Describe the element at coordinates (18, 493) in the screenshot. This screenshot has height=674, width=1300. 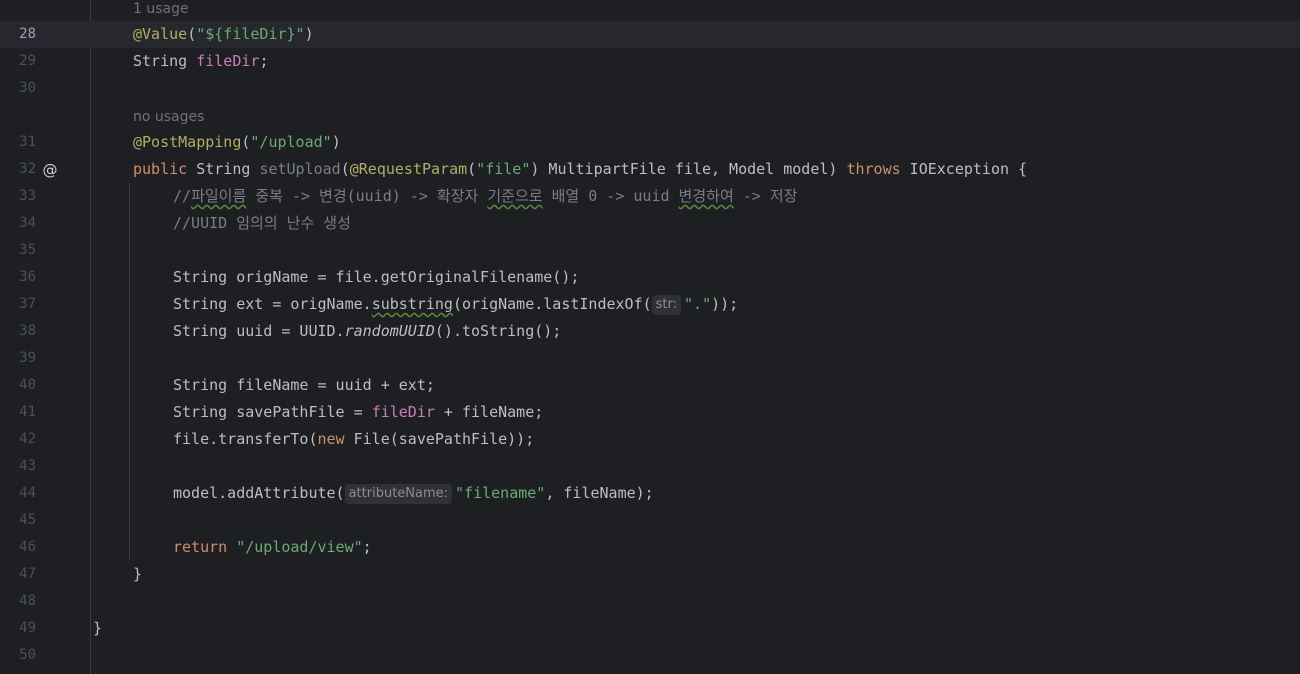
I see `line-number: 44` at that location.